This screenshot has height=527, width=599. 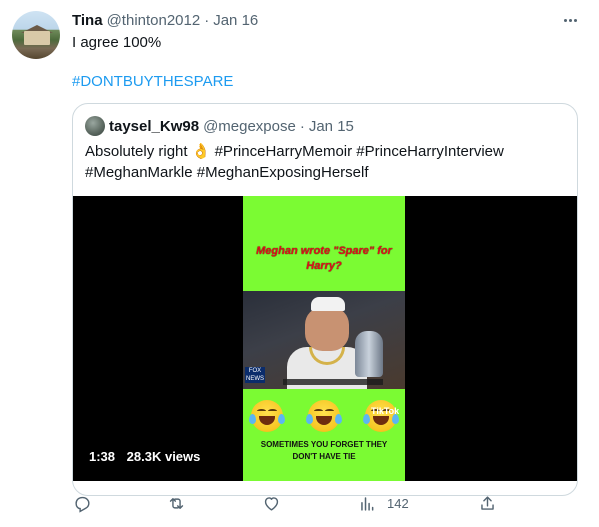 I want to click on retweet-icon, so click(x=176, y=503).